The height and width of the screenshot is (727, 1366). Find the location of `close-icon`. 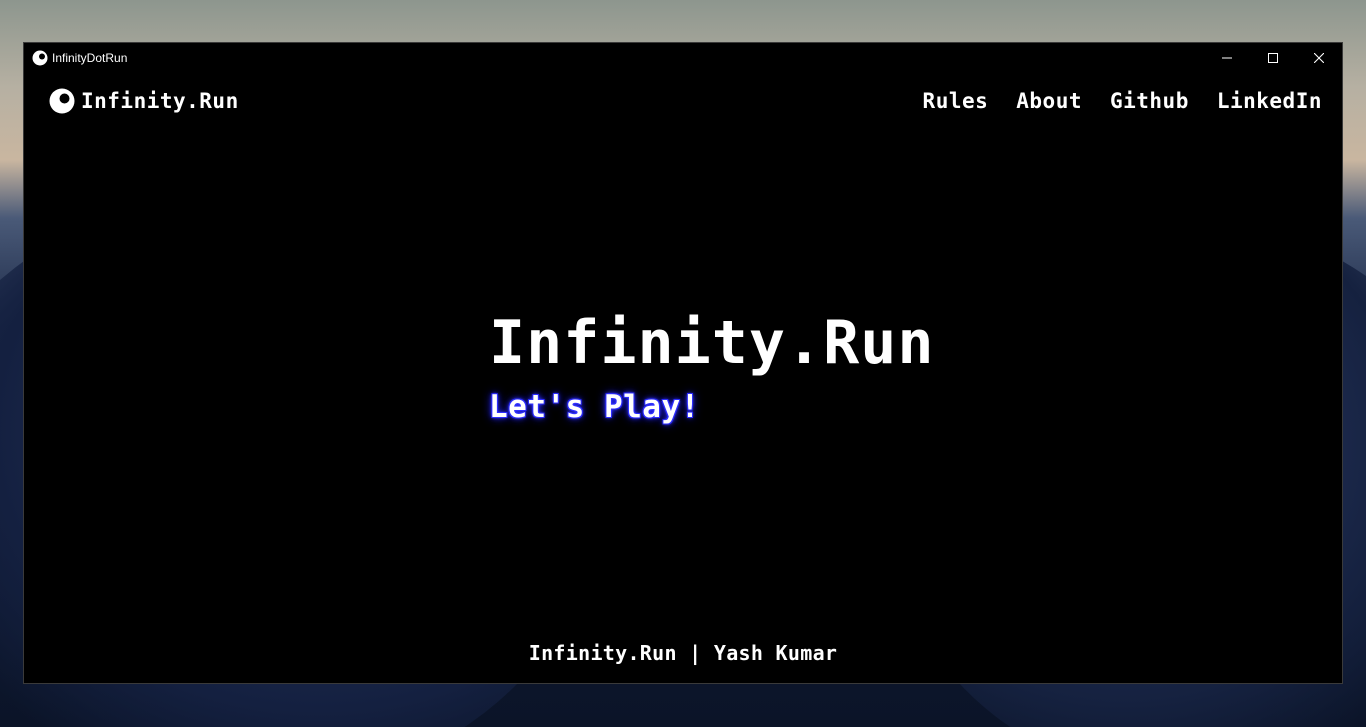

close-icon is located at coordinates (1319, 58).